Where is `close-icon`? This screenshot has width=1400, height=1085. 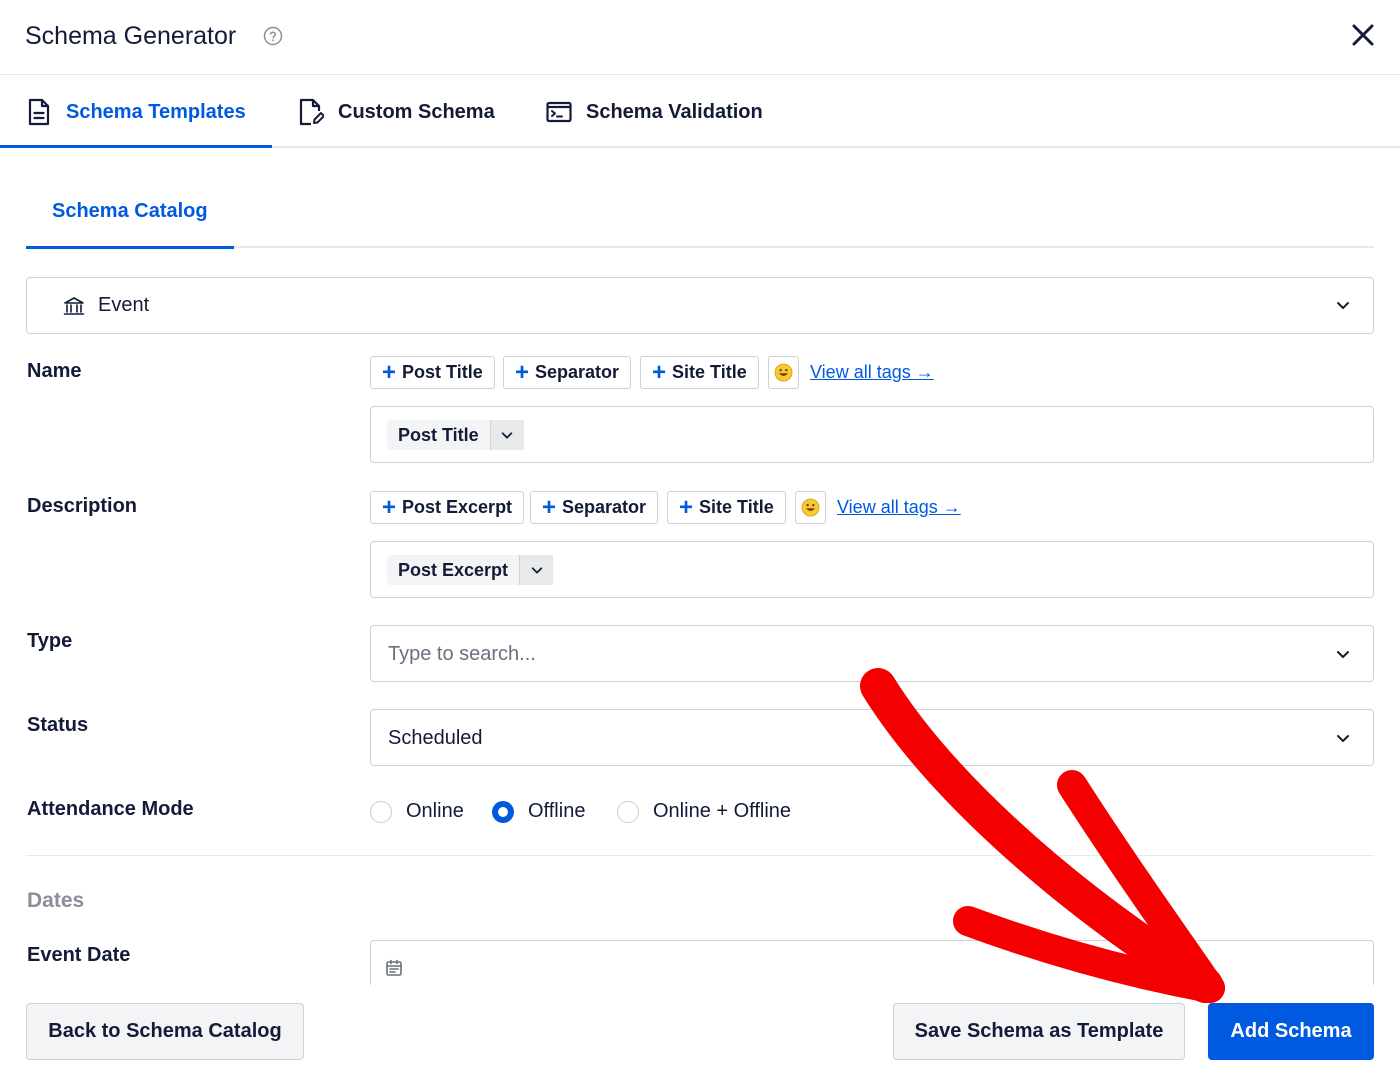 close-icon is located at coordinates (1363, 35).